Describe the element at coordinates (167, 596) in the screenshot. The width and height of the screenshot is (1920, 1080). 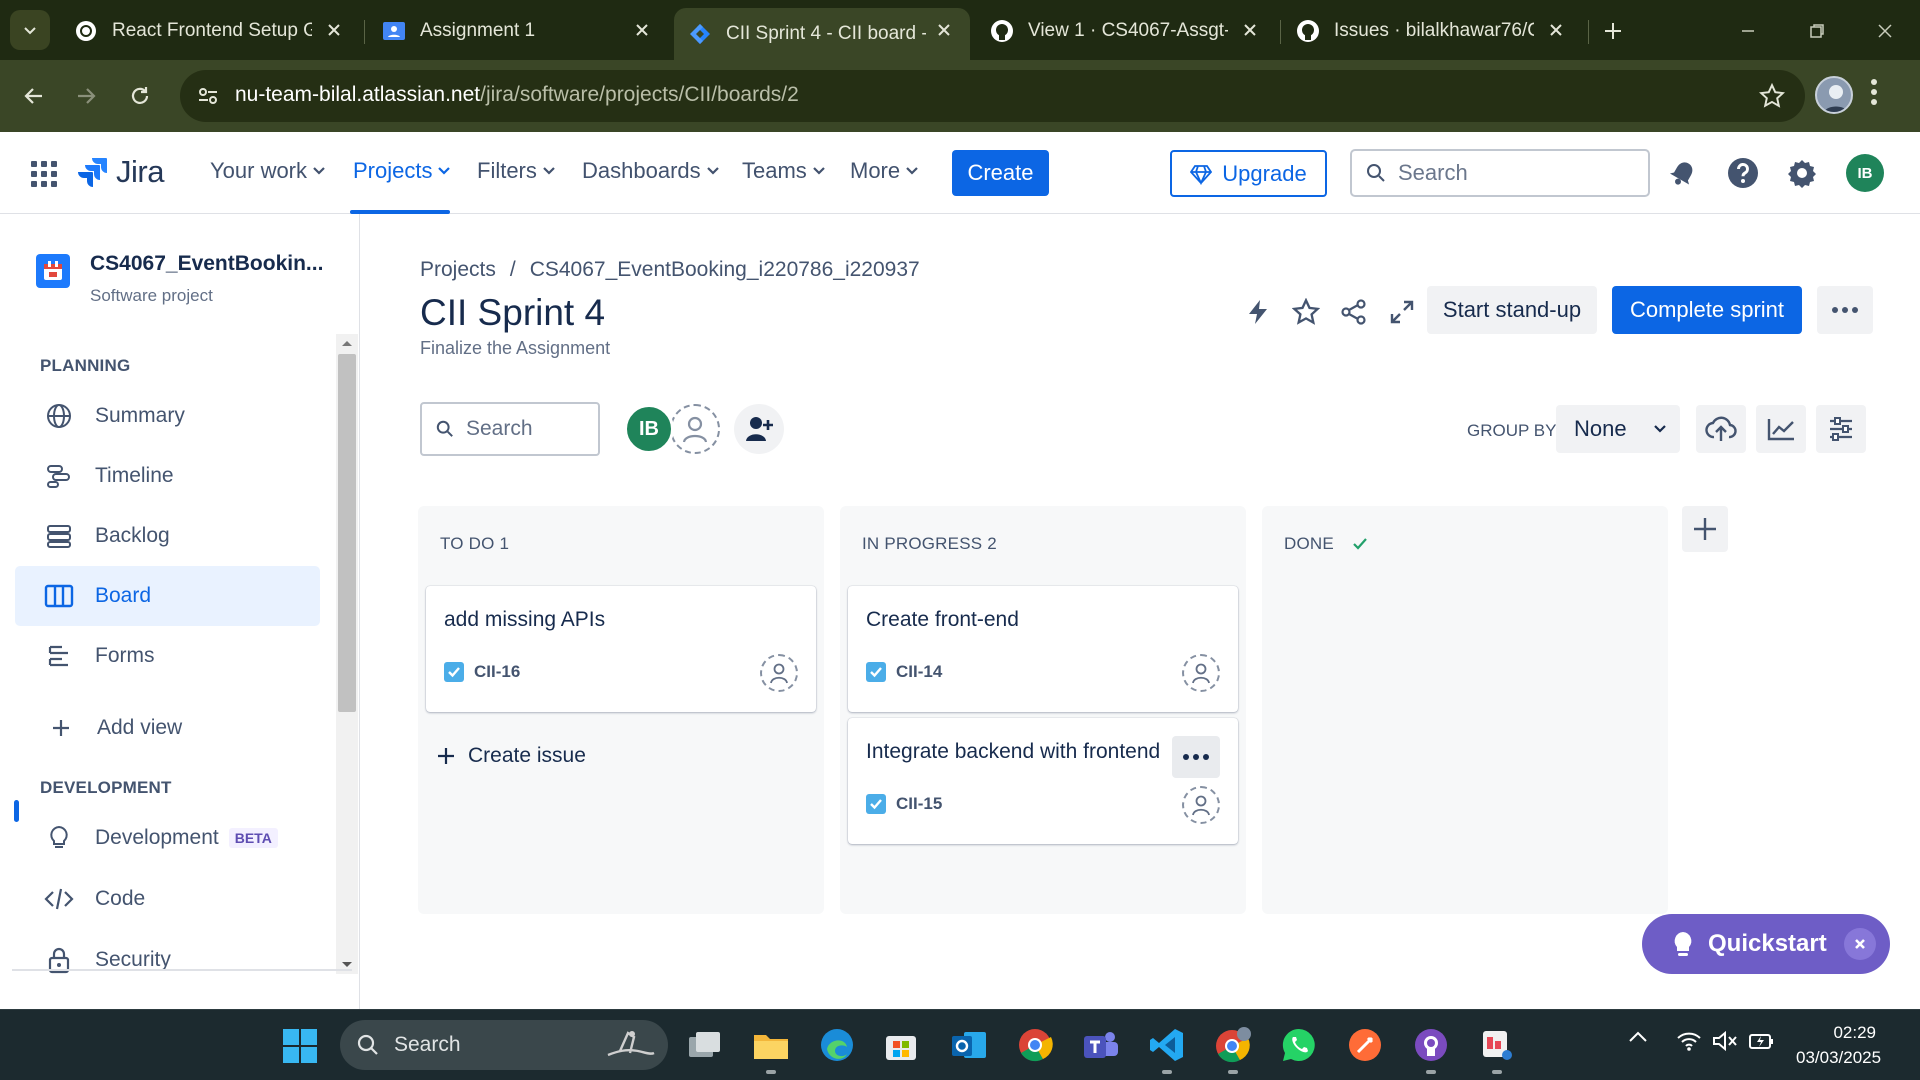
I see `sidebar-item-board: Board` at that location.